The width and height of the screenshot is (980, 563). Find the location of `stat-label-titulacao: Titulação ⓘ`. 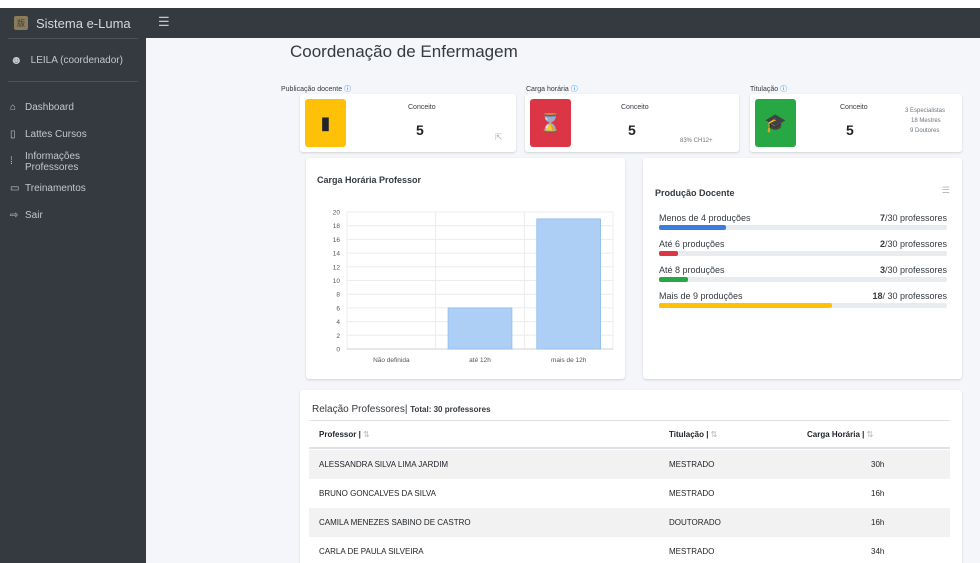

stat-label-titulacao: Titulação ⓘ is located at coordinates (768, 89).